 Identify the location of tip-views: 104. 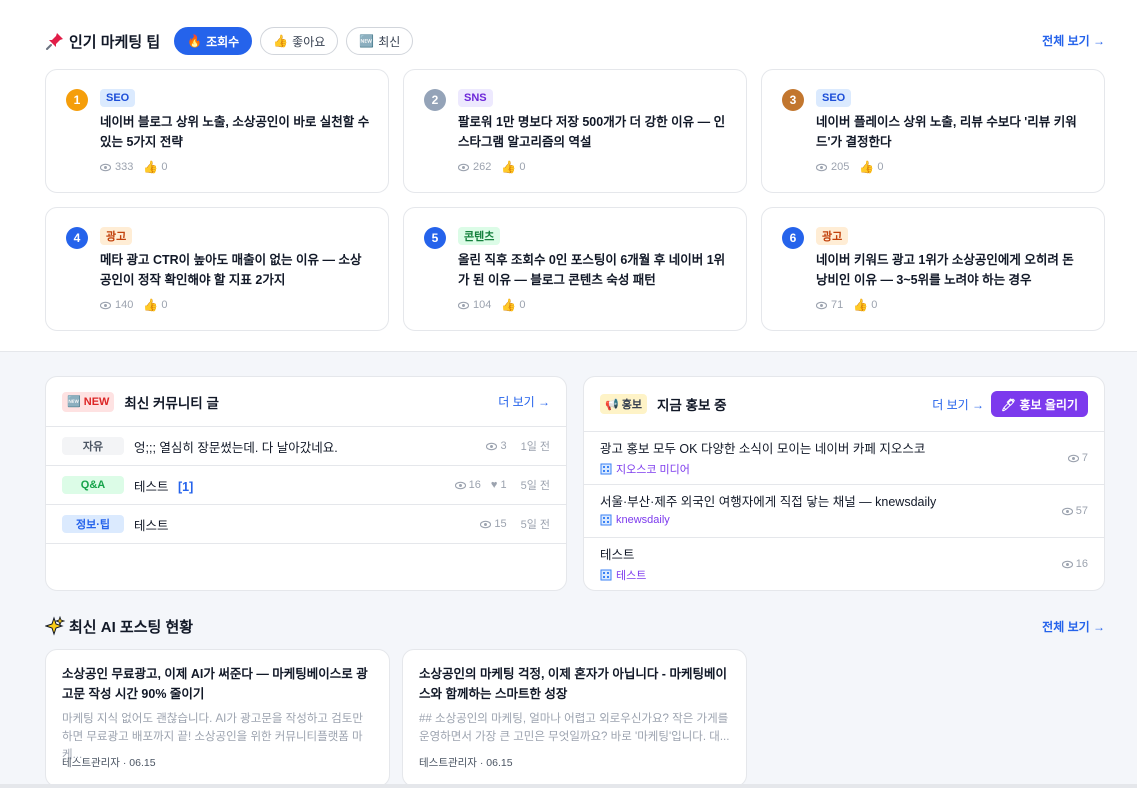
(482, 305).